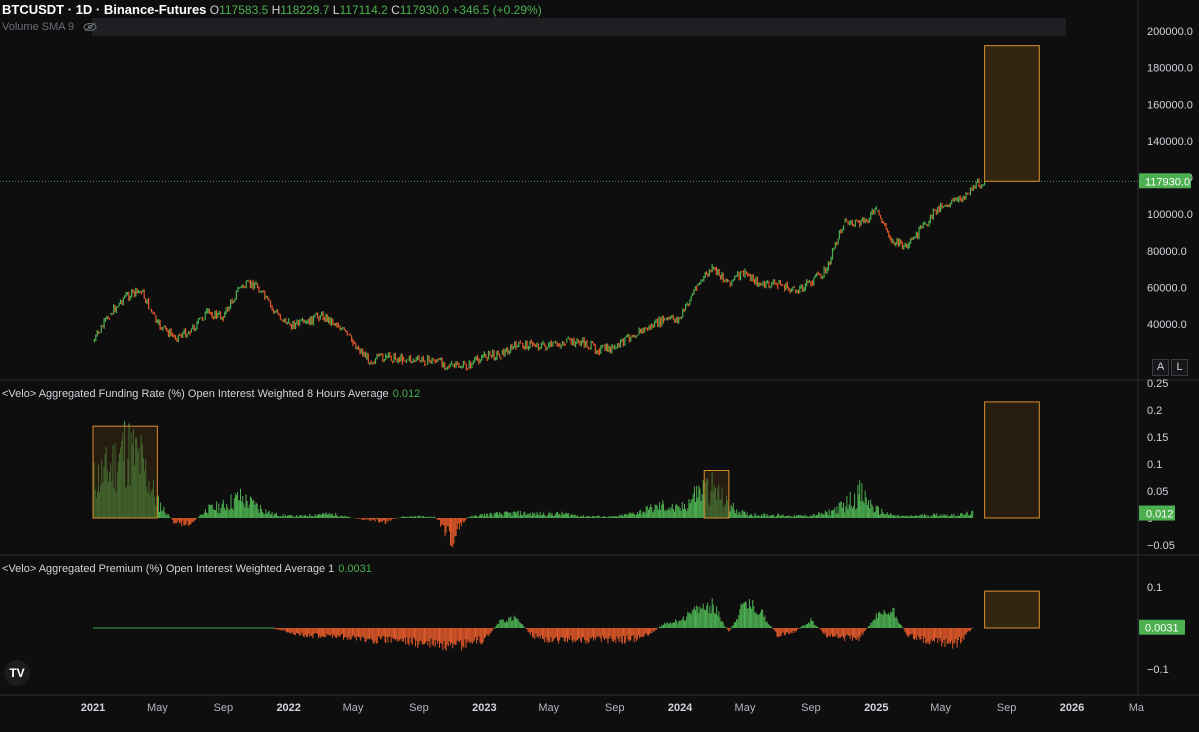 The image size is (1199, 732). I want to click on time-axis-tick: 2025, so click(876, 708).